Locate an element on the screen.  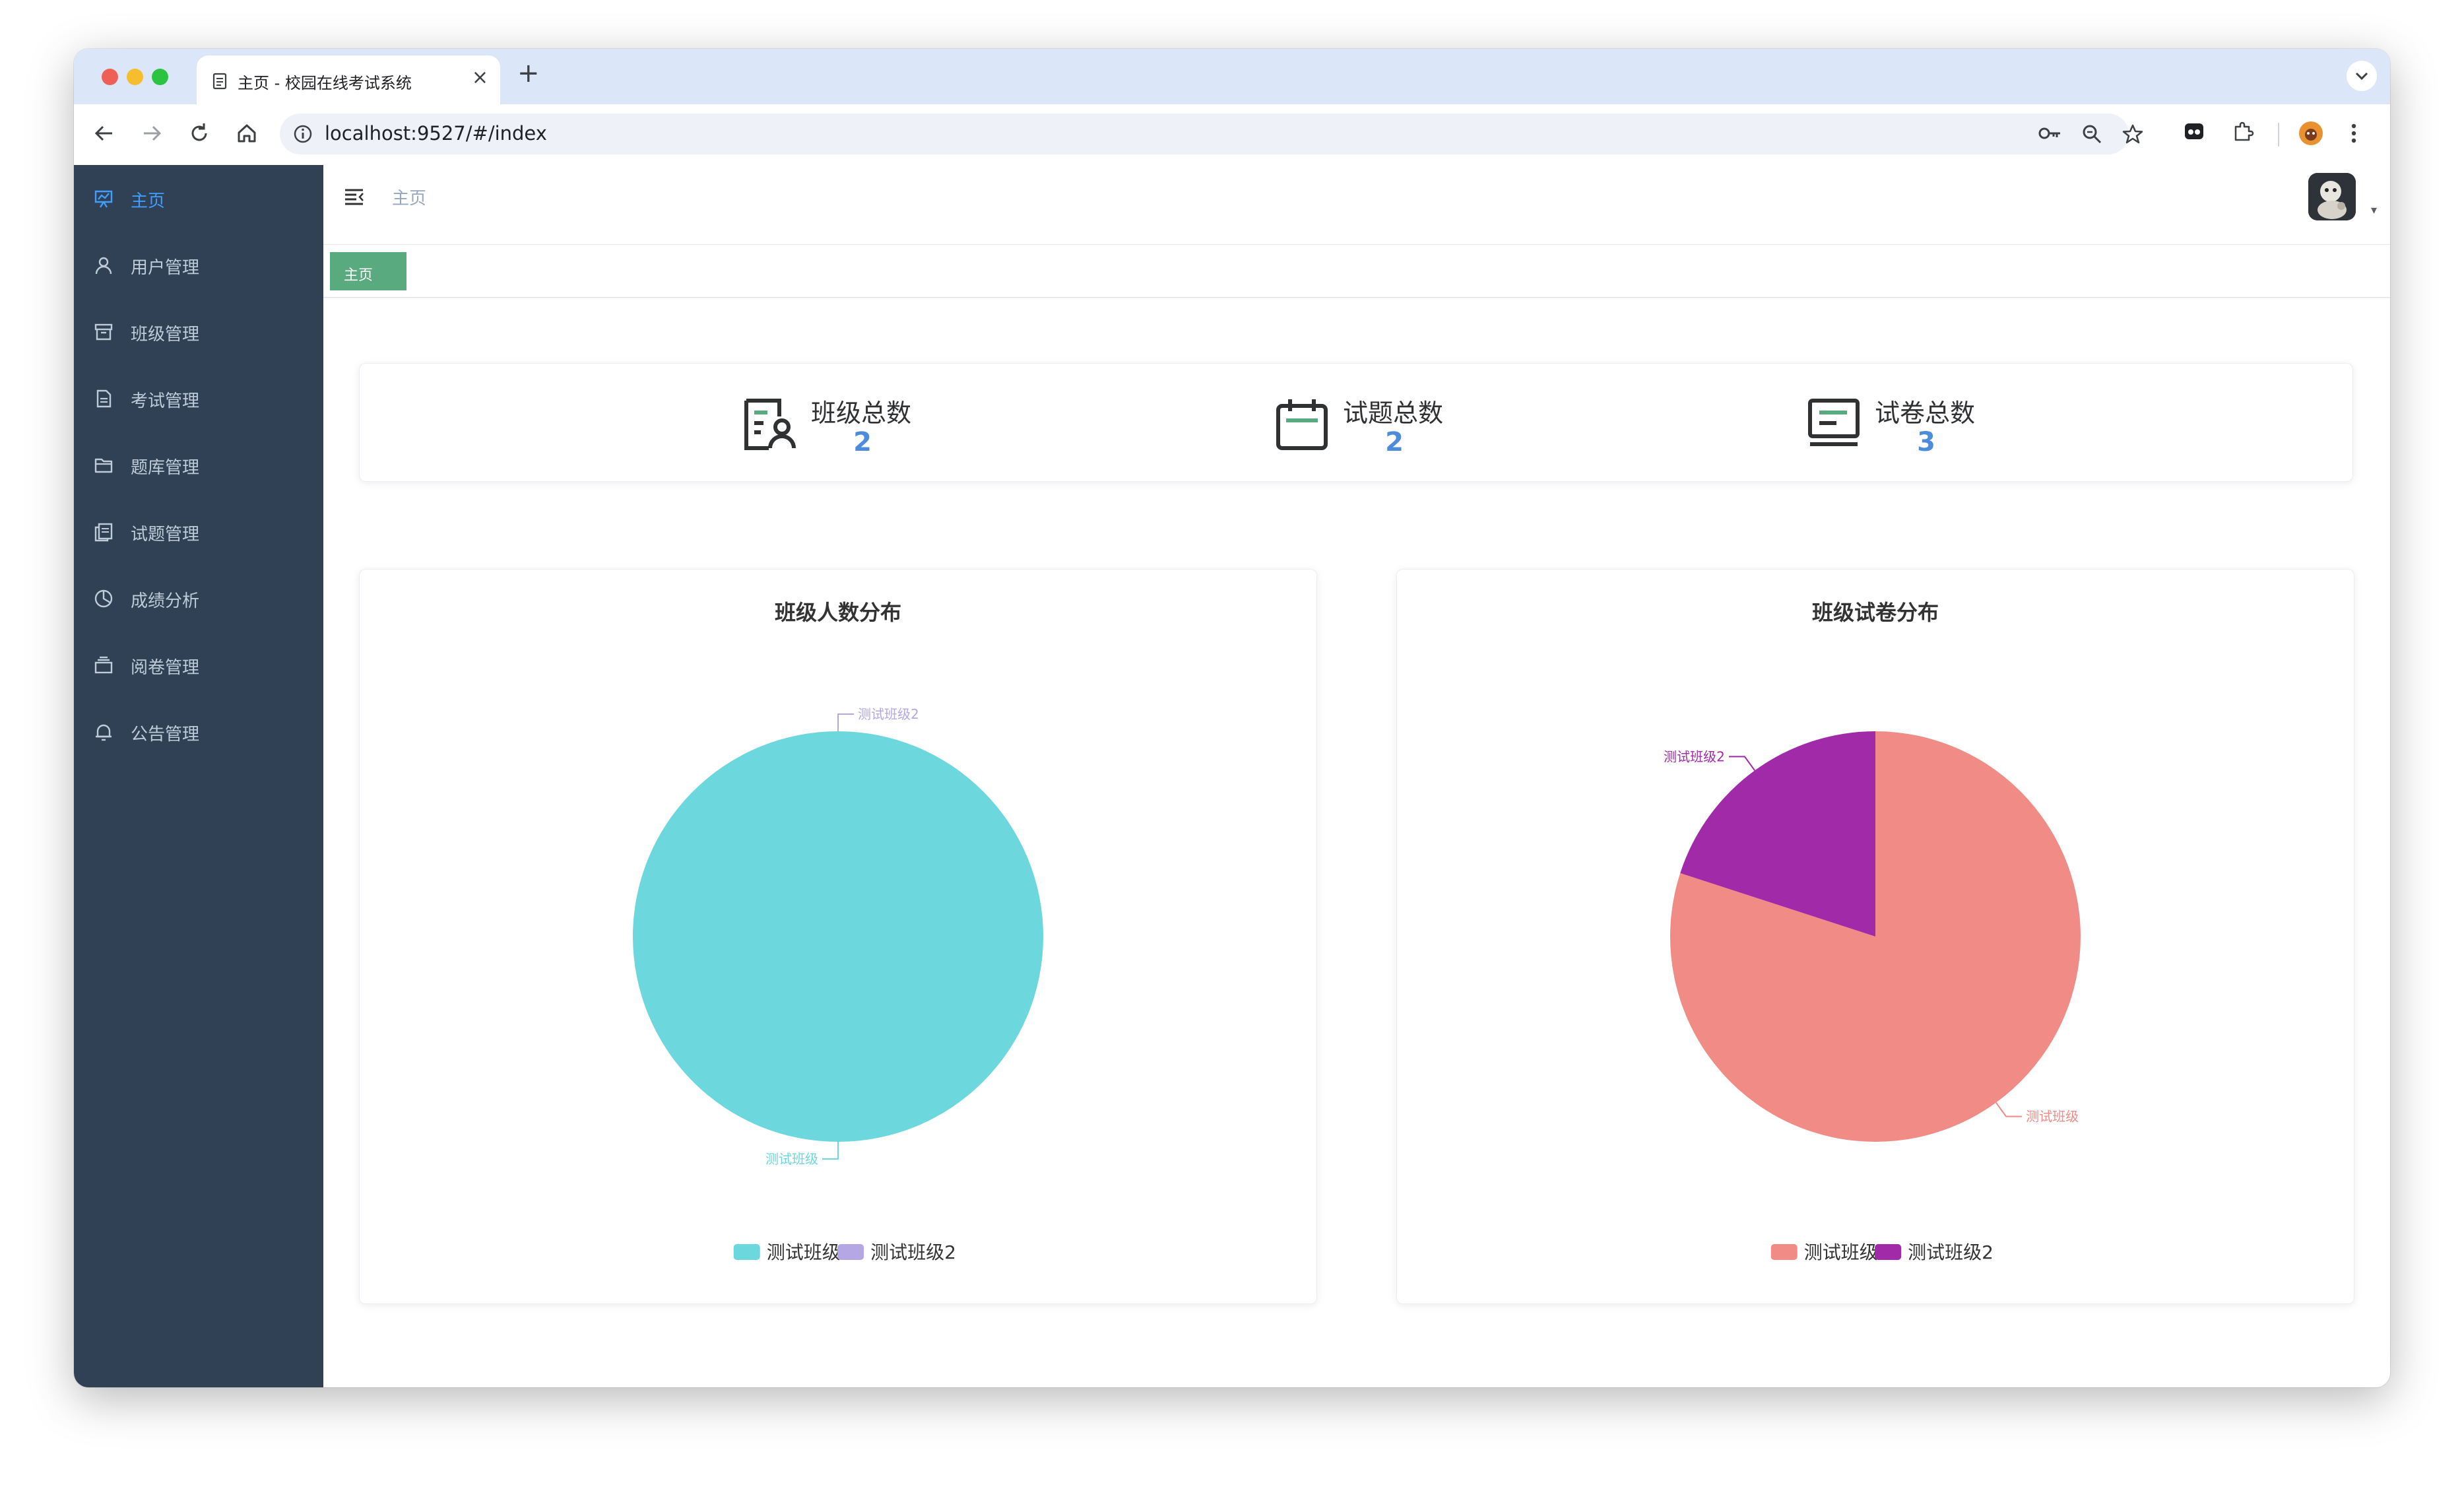
pie-slice is located at coordinates (838, 937).